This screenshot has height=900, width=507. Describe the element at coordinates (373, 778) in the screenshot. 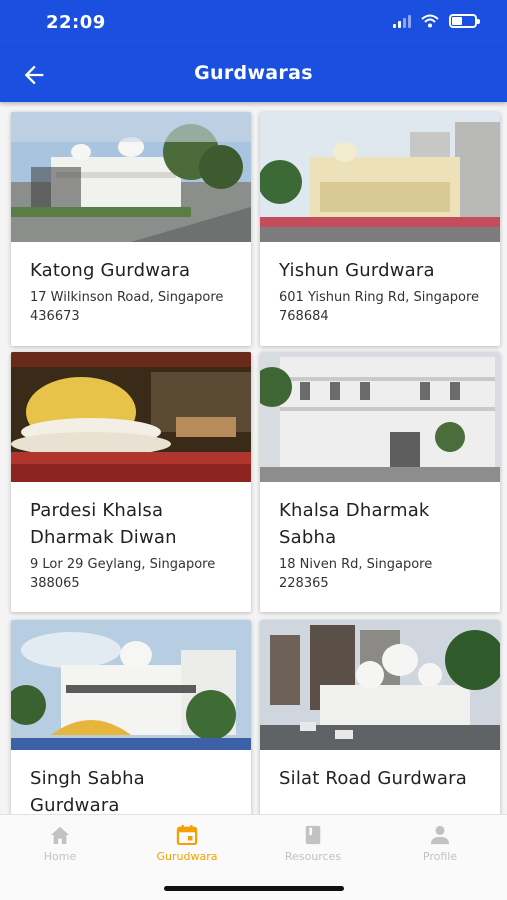

I see `gurdwara-name: Silat Road Gurdwara` at that location.